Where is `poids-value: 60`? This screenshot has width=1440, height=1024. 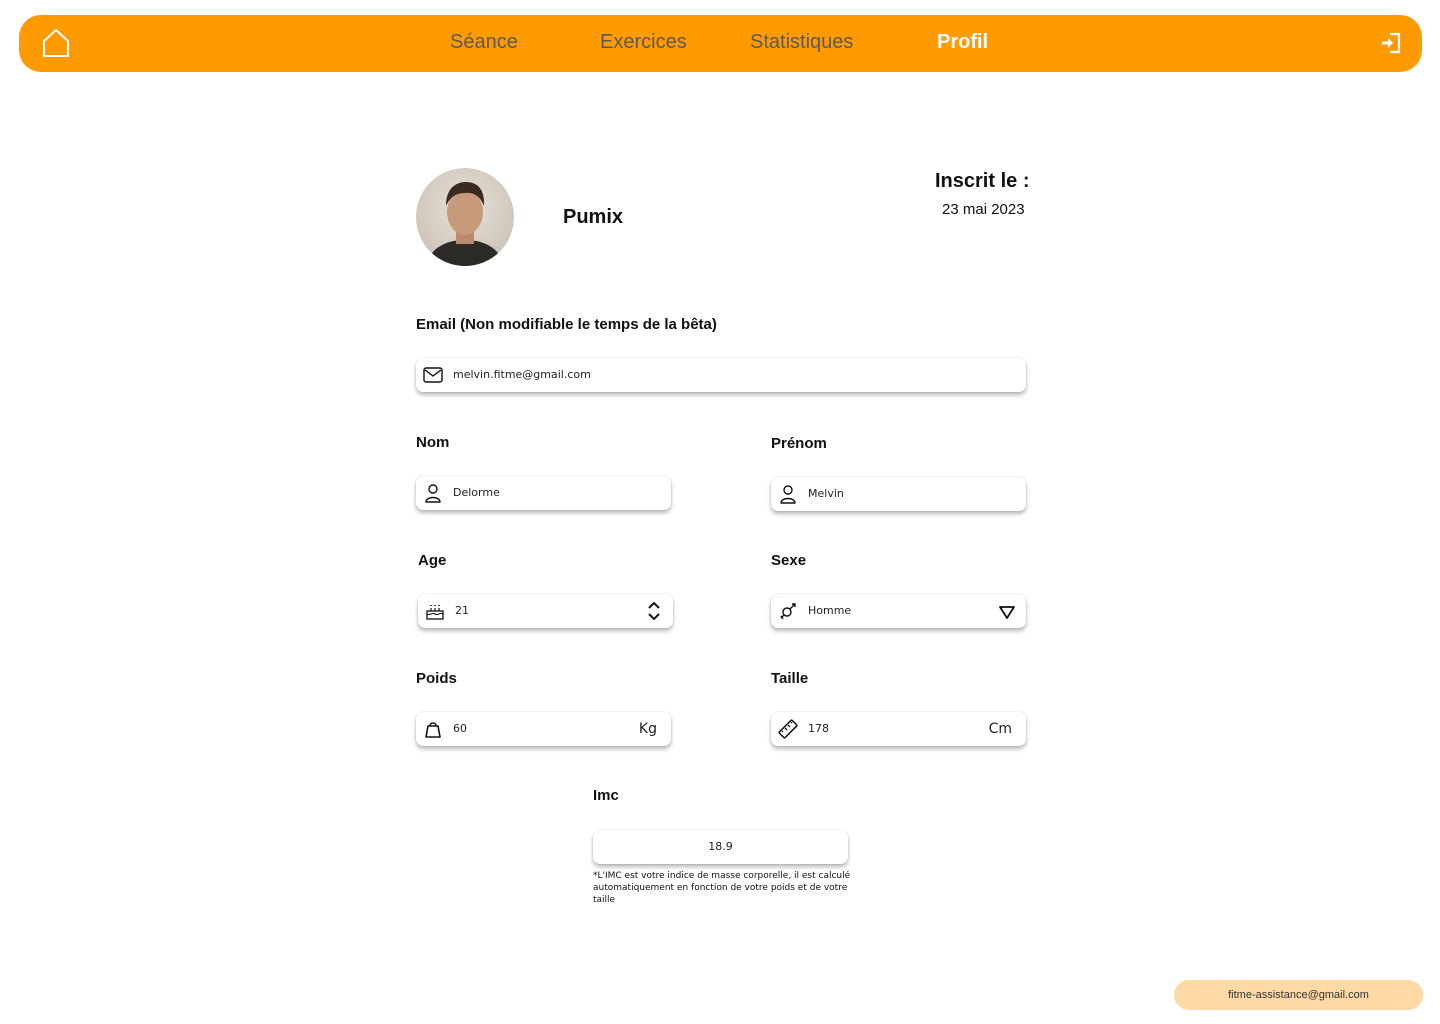 poids-value: 60 is located at coordinates (460, 728).